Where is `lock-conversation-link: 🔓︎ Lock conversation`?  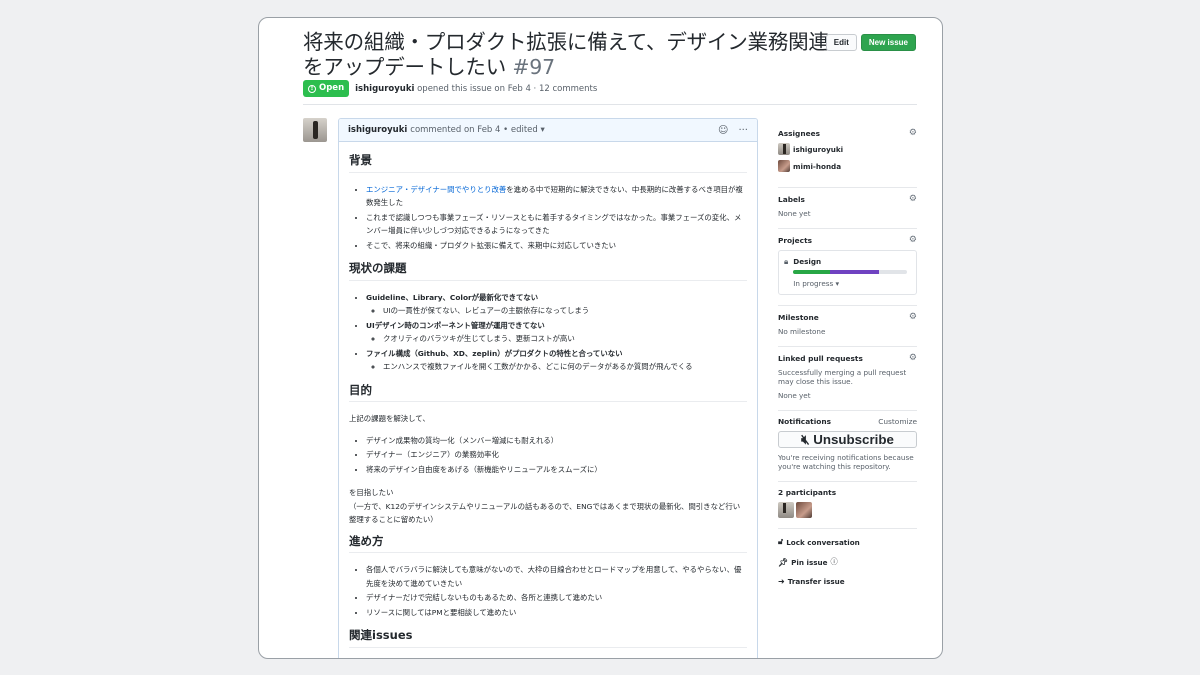 lock-conversation-link: 🔓︎ Lock conversation is located at coordinates (847, 542).